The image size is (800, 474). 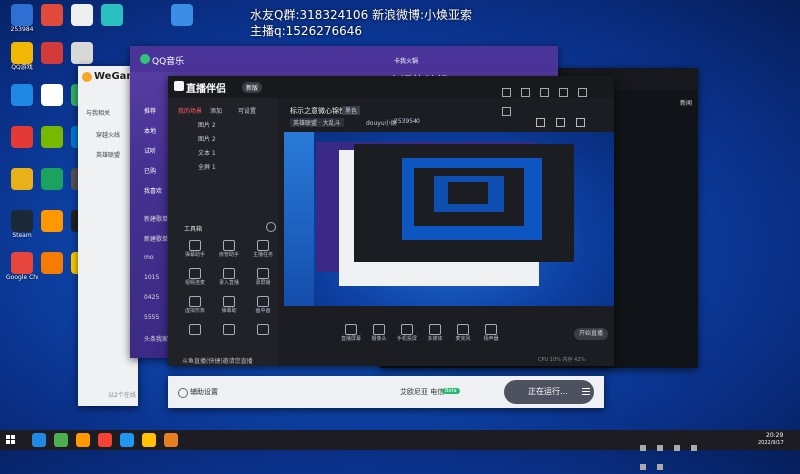 What do you see at coordinates (422, 392) in the screenshot?
I see `helper-game-select: 艾欧尼亚 电信` at bounding box center [422, 392].